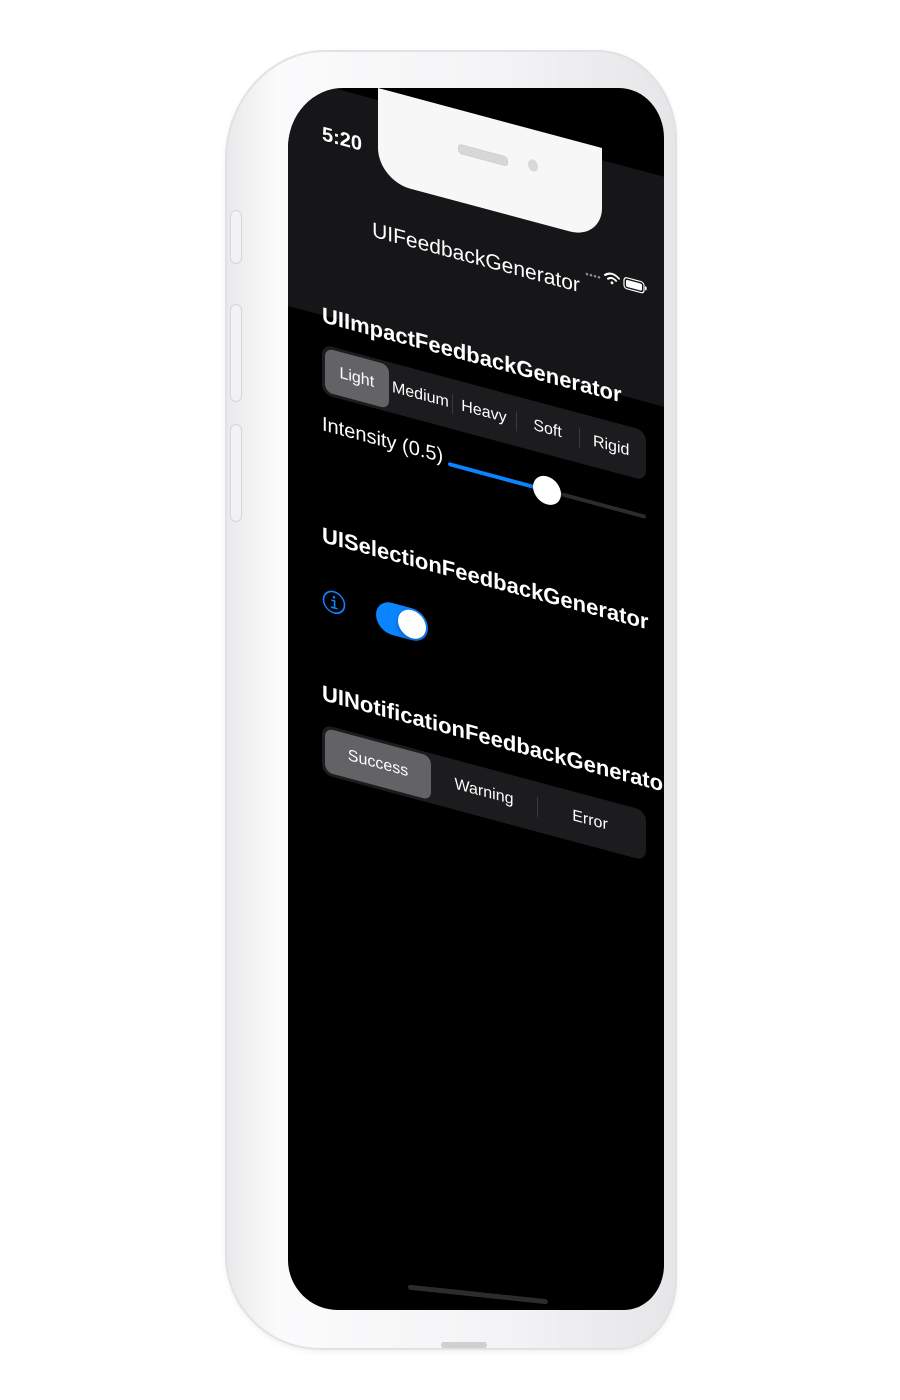  I want to click on mute-switch, so click(236, 237).